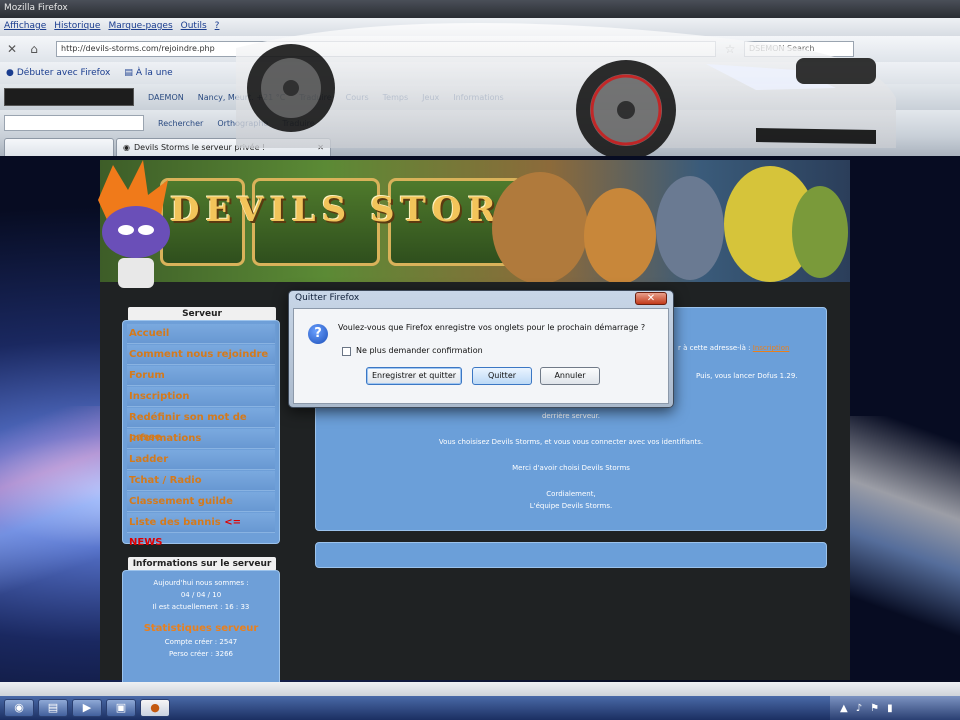 This screenshot has height=720, width=960. Describe the element at coordinates (651, 298) in the screenshot. I see `dialog-close-button: ✕` at that location.